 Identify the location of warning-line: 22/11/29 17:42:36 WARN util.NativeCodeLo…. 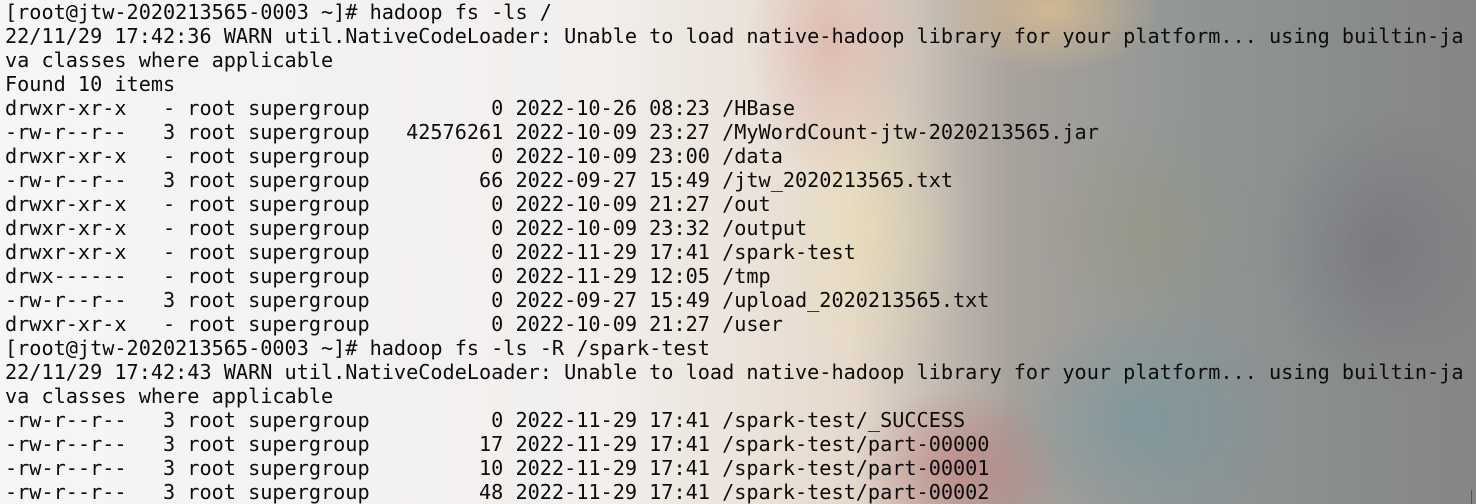
(734, 36).